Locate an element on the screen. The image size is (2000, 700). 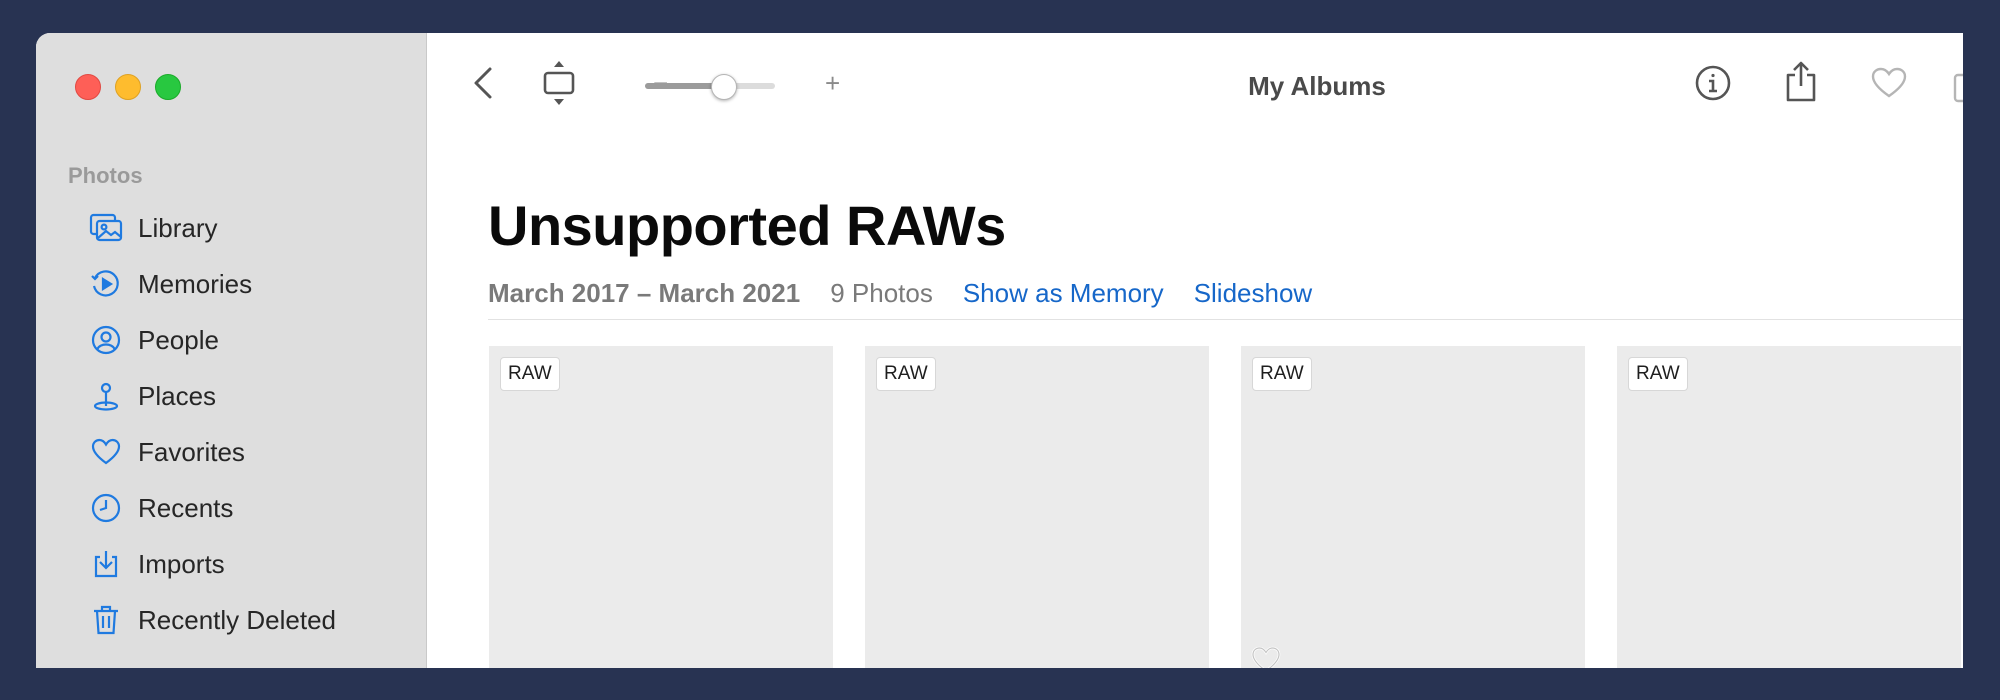
sidebar-item-recently-deleted: Recently Deleted is located at coordinates (212, 620).